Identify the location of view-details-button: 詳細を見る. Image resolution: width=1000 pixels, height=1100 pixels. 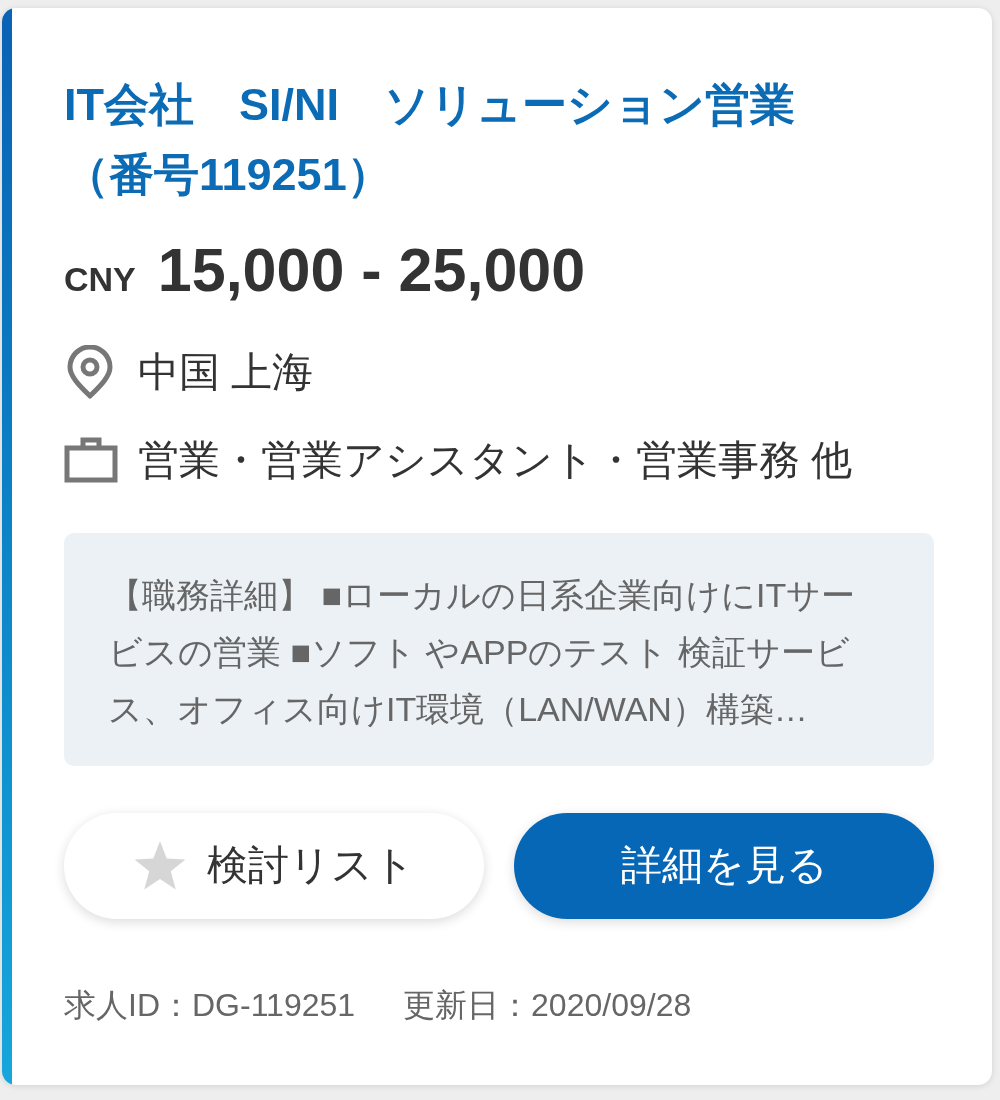
(724, 866).